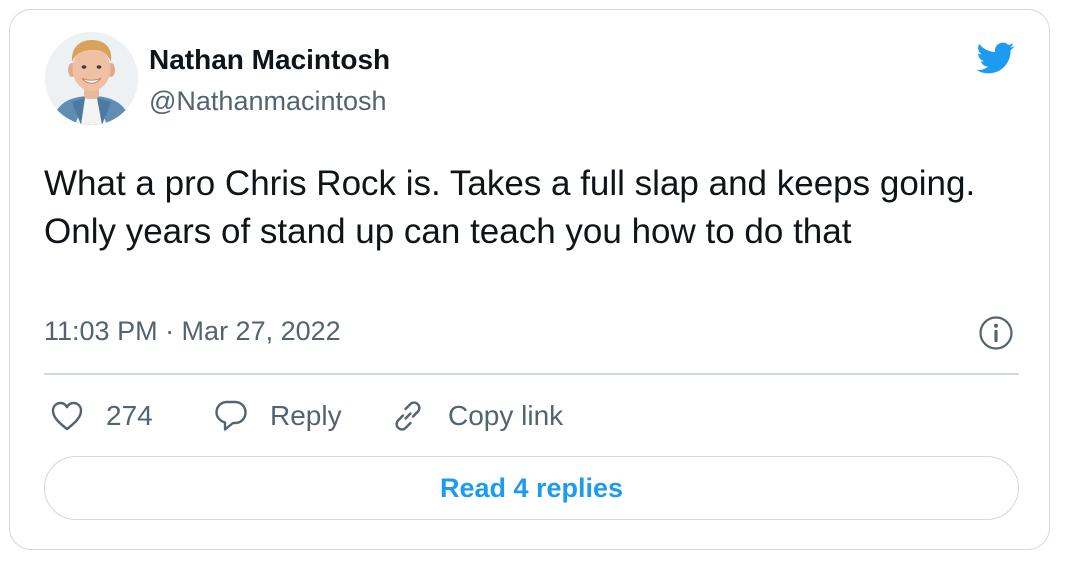 This screenshot has height=573, width=1071. I want to click on avatar, so click(91, 78).